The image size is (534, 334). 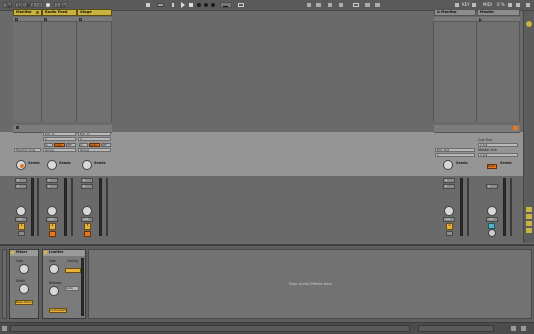 What do you see at coordinates (52, 226) in the screenshot?
I see `track-activator-button: 2` at bounding box center [52, 226].